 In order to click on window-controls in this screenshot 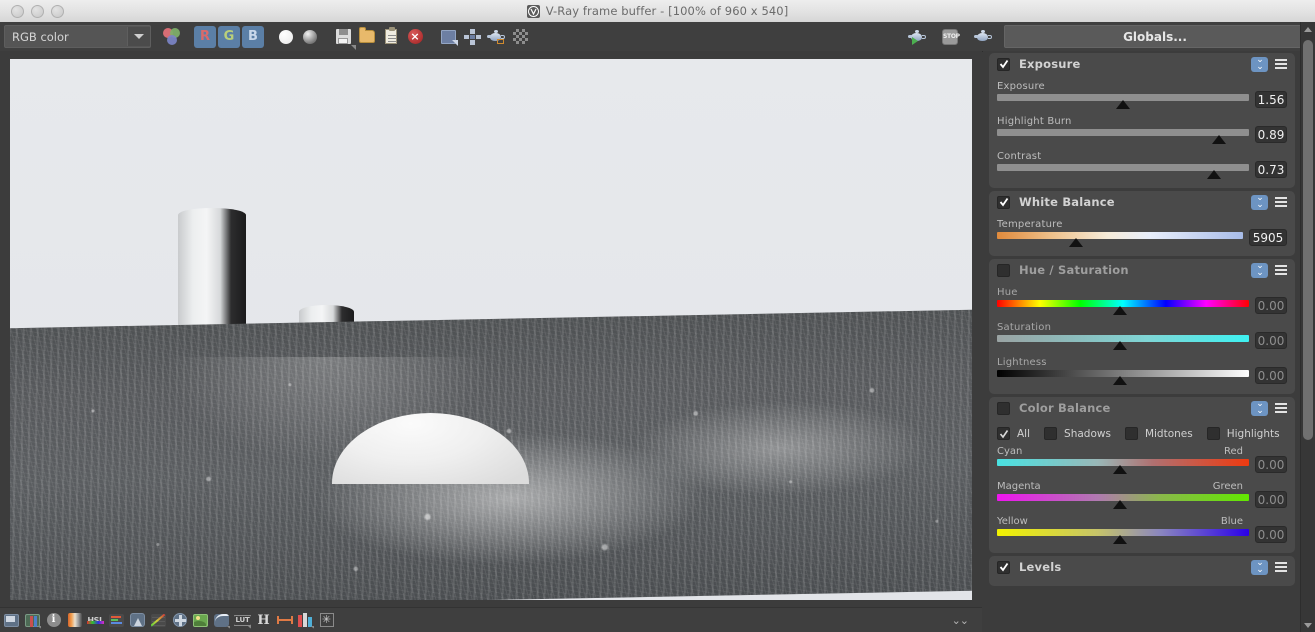, I will do `click(37, 11)`.